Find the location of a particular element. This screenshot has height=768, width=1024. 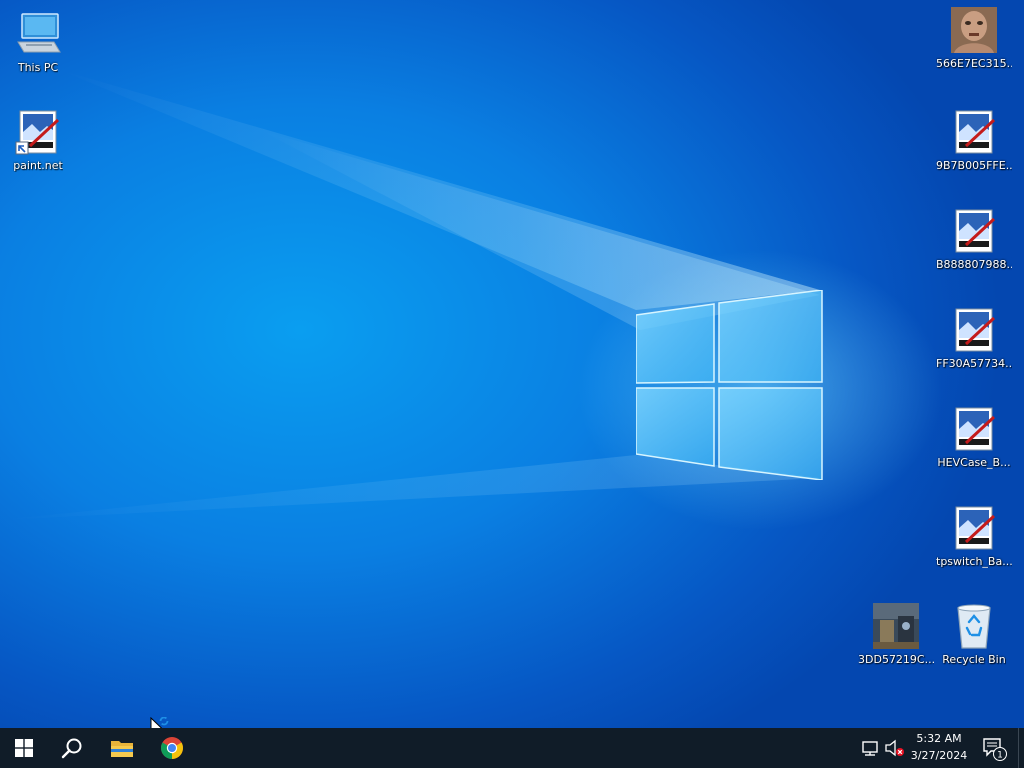

clock-time: 5:32 AM is located at coordinates (939, 738).